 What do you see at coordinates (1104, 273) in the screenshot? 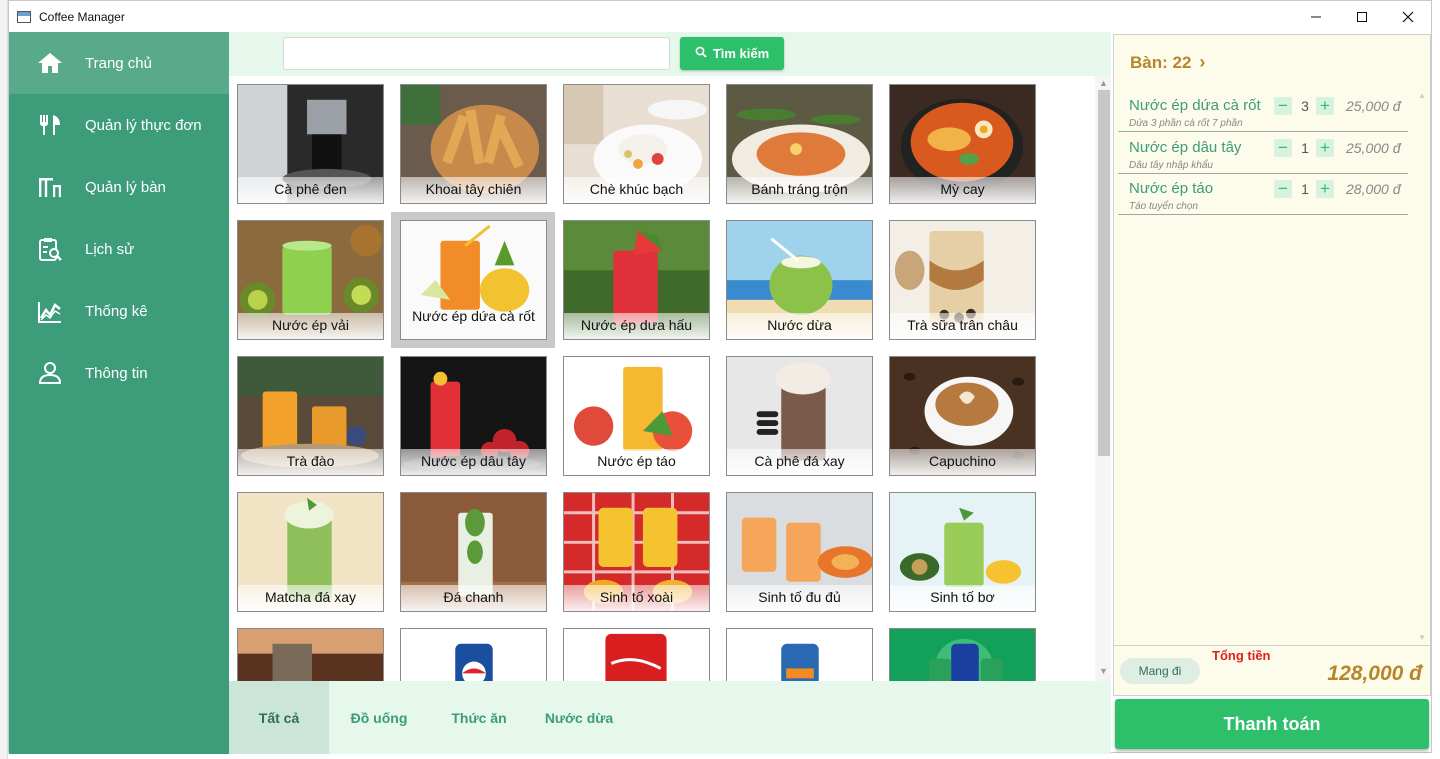
I see `scroll-thumb` at bounding box center [1104, 273].